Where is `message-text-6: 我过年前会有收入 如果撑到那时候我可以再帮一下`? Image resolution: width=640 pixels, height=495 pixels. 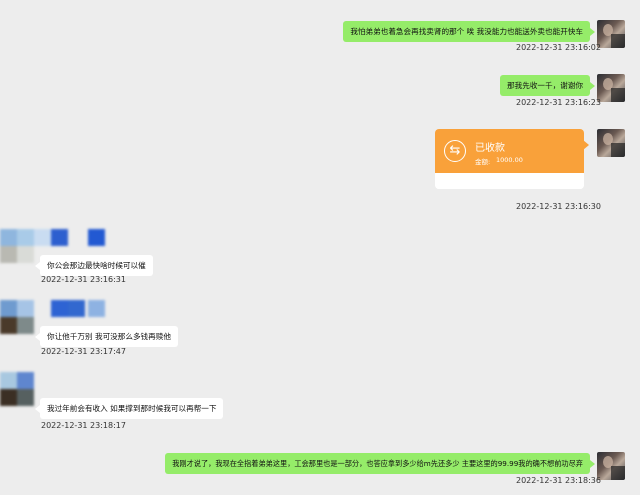 message-text-6: 我过年前会有收入 如果撑到那时候我可以再帮一下 is located at coordinates (132, 408).